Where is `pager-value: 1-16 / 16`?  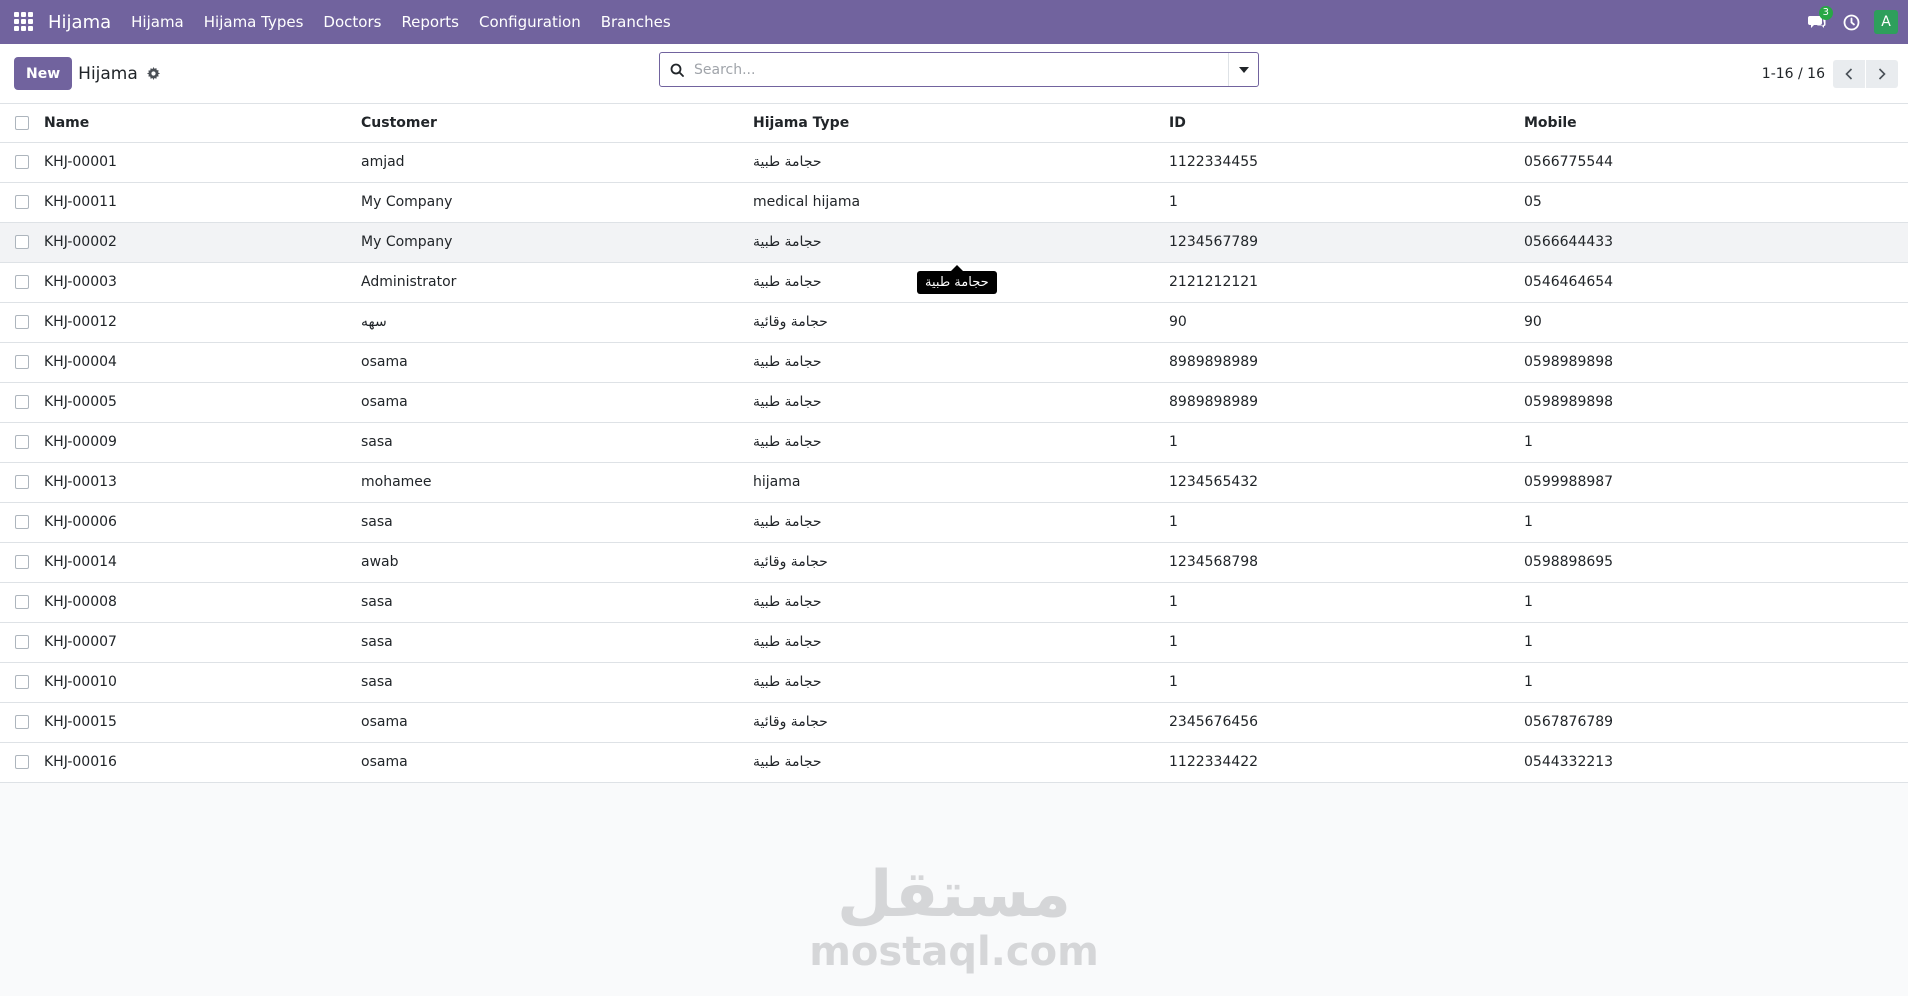 pager-value: 1-16 / 16 is located at coordinates (1793, 74).